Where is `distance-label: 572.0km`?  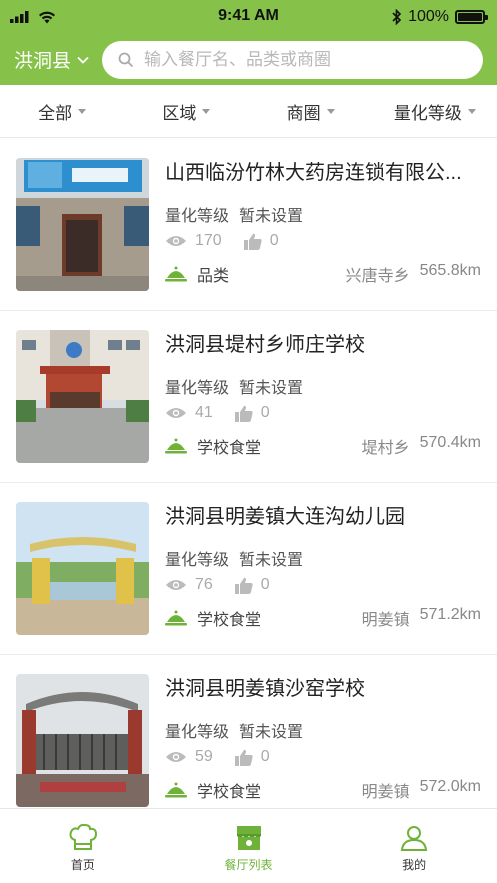 distance-label: 572.0km is located at coordinates (450, 786).